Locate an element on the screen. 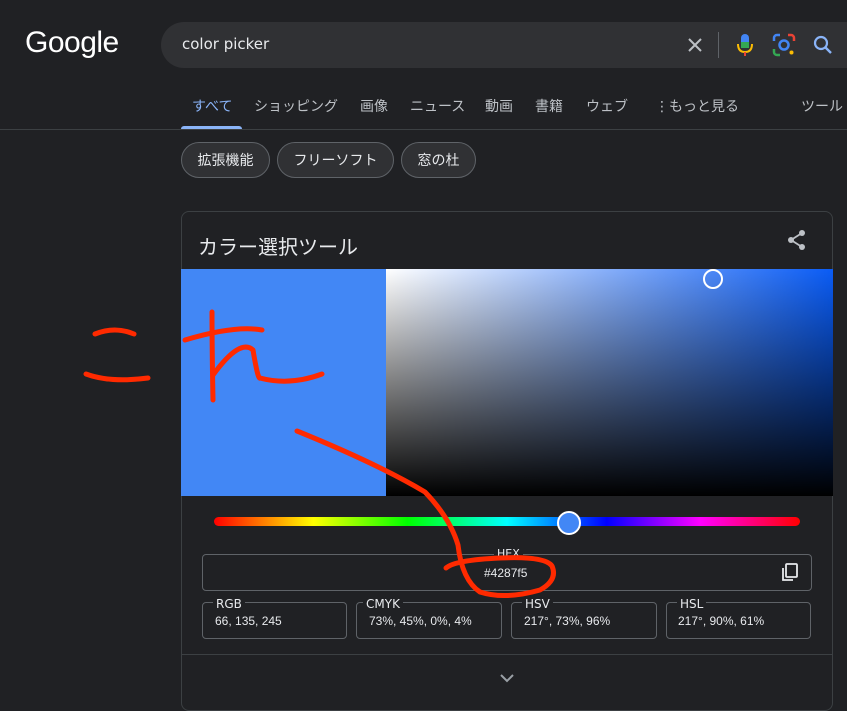 This screenshot has width=847, height=711. tab-videos: 動画 is located at coordinates (499, 106).